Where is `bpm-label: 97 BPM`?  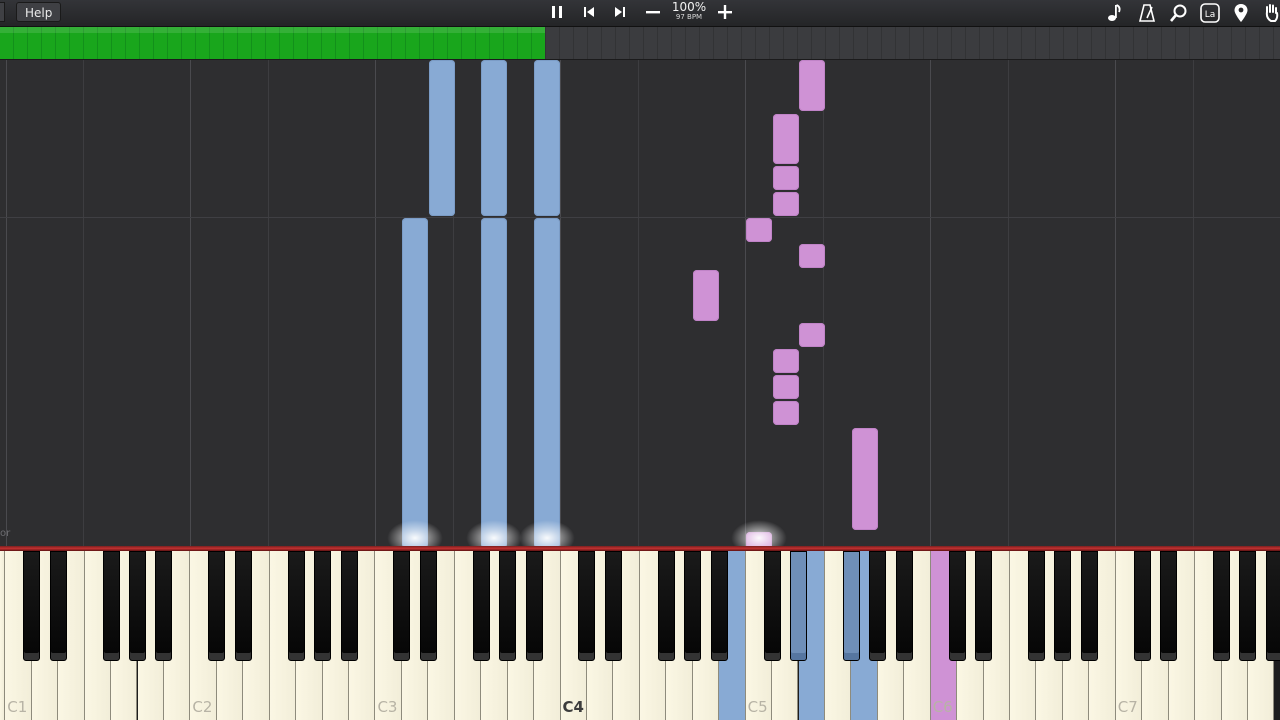
bpm-label: 97 BPM is located at coordinates (689, 17).